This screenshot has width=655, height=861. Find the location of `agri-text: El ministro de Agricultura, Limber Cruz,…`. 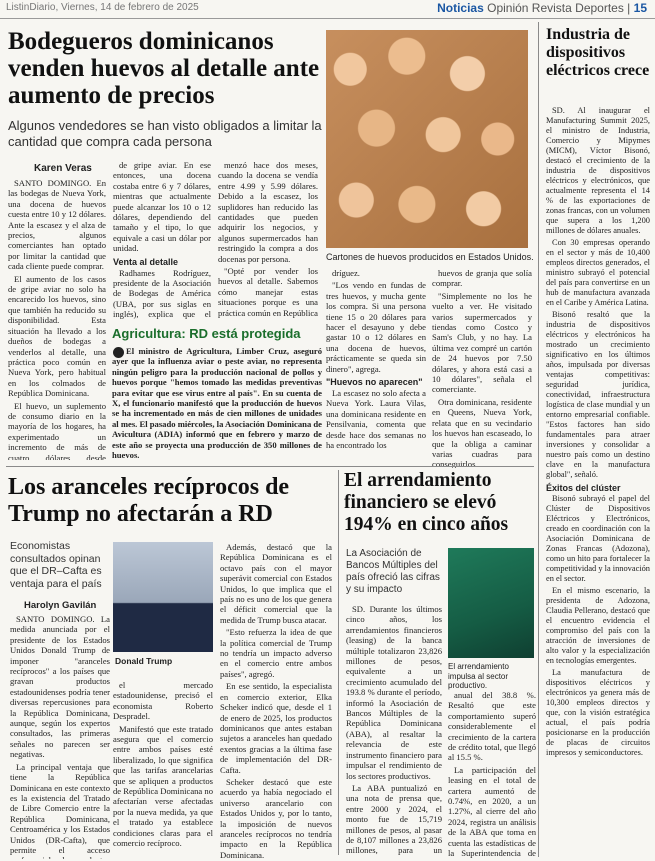

agri-text: El ministro de Agricultura, Limber Cruz,… is located at coordinates (217, 402).